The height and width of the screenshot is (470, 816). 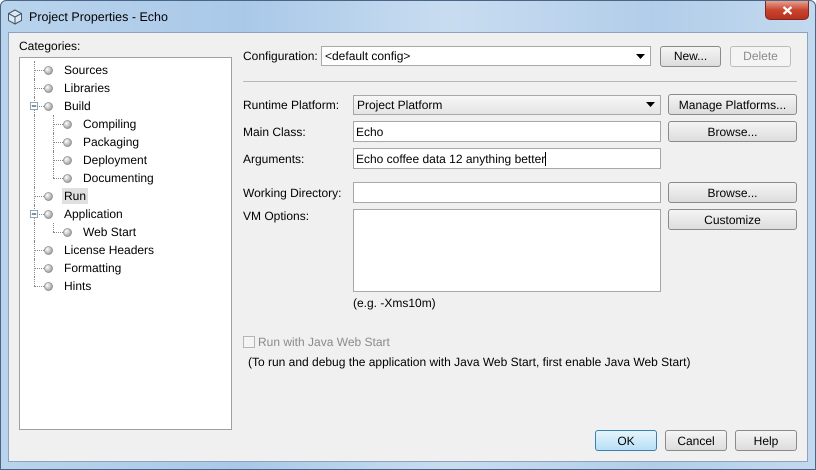 What do you see at coordinates (86, 70) in the screenshot?
I see `category-item: Sources` at bounding box center [86, 70].